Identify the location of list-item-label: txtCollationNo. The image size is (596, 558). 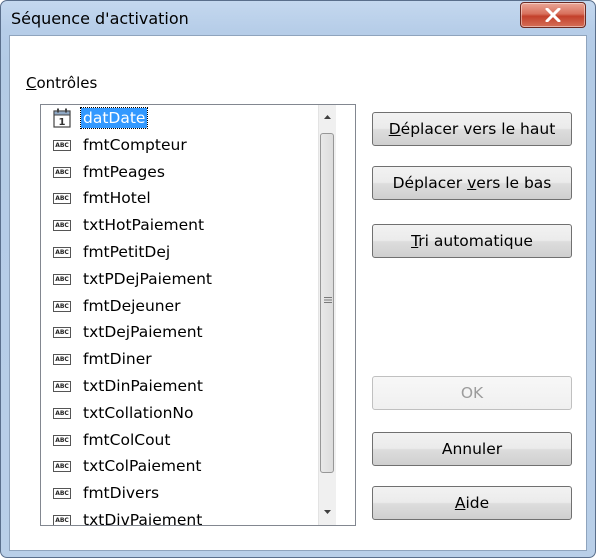
(138, 412).